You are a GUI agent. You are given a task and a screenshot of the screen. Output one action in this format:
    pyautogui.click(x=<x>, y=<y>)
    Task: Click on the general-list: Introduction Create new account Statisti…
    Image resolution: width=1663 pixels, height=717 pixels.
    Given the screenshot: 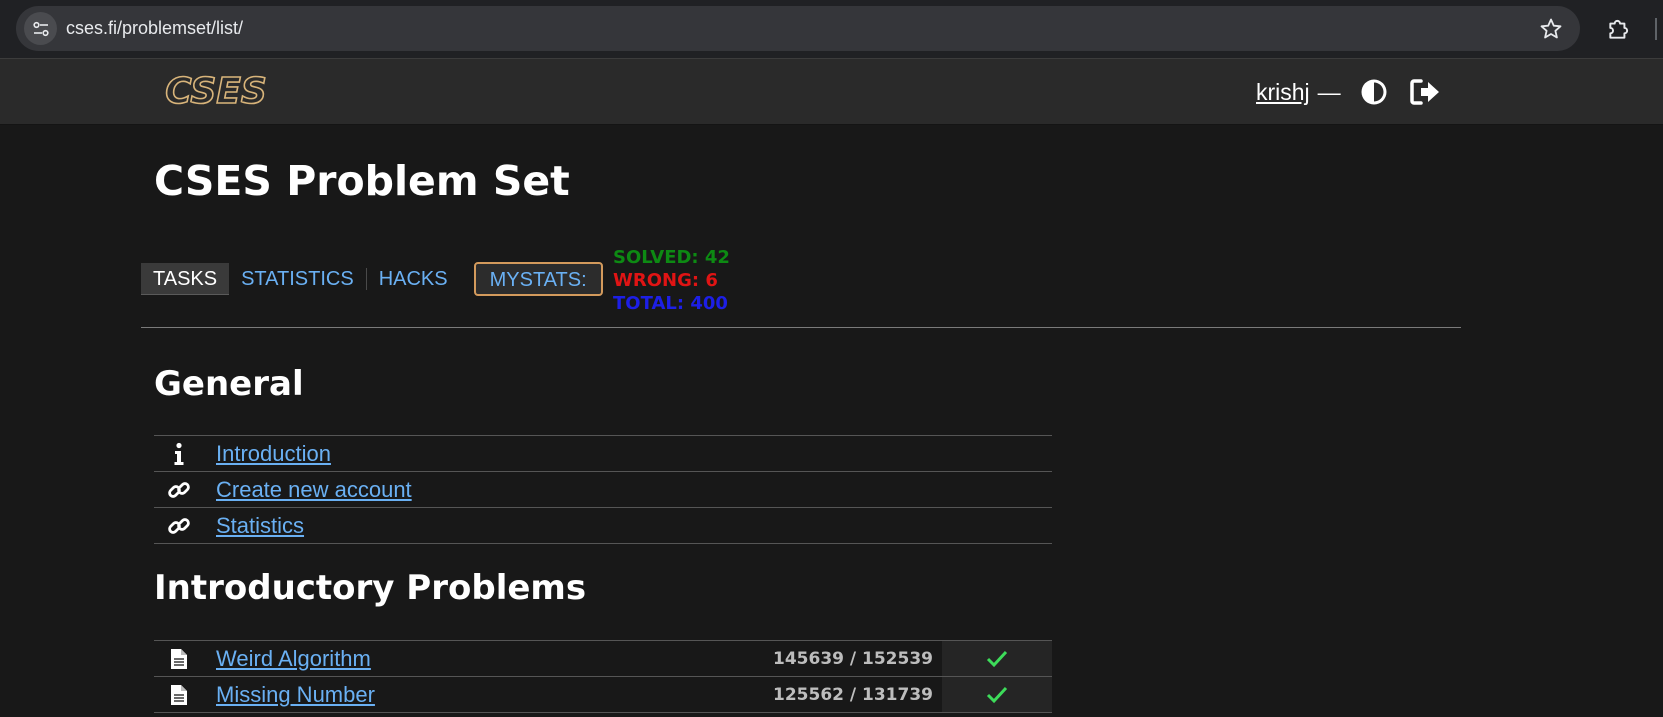 What is the action you would take?
    pyautogui.click(x=603, y=489)
    